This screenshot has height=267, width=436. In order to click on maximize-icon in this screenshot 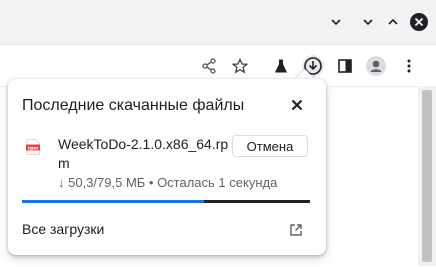, I will do `click(393, 22)`.